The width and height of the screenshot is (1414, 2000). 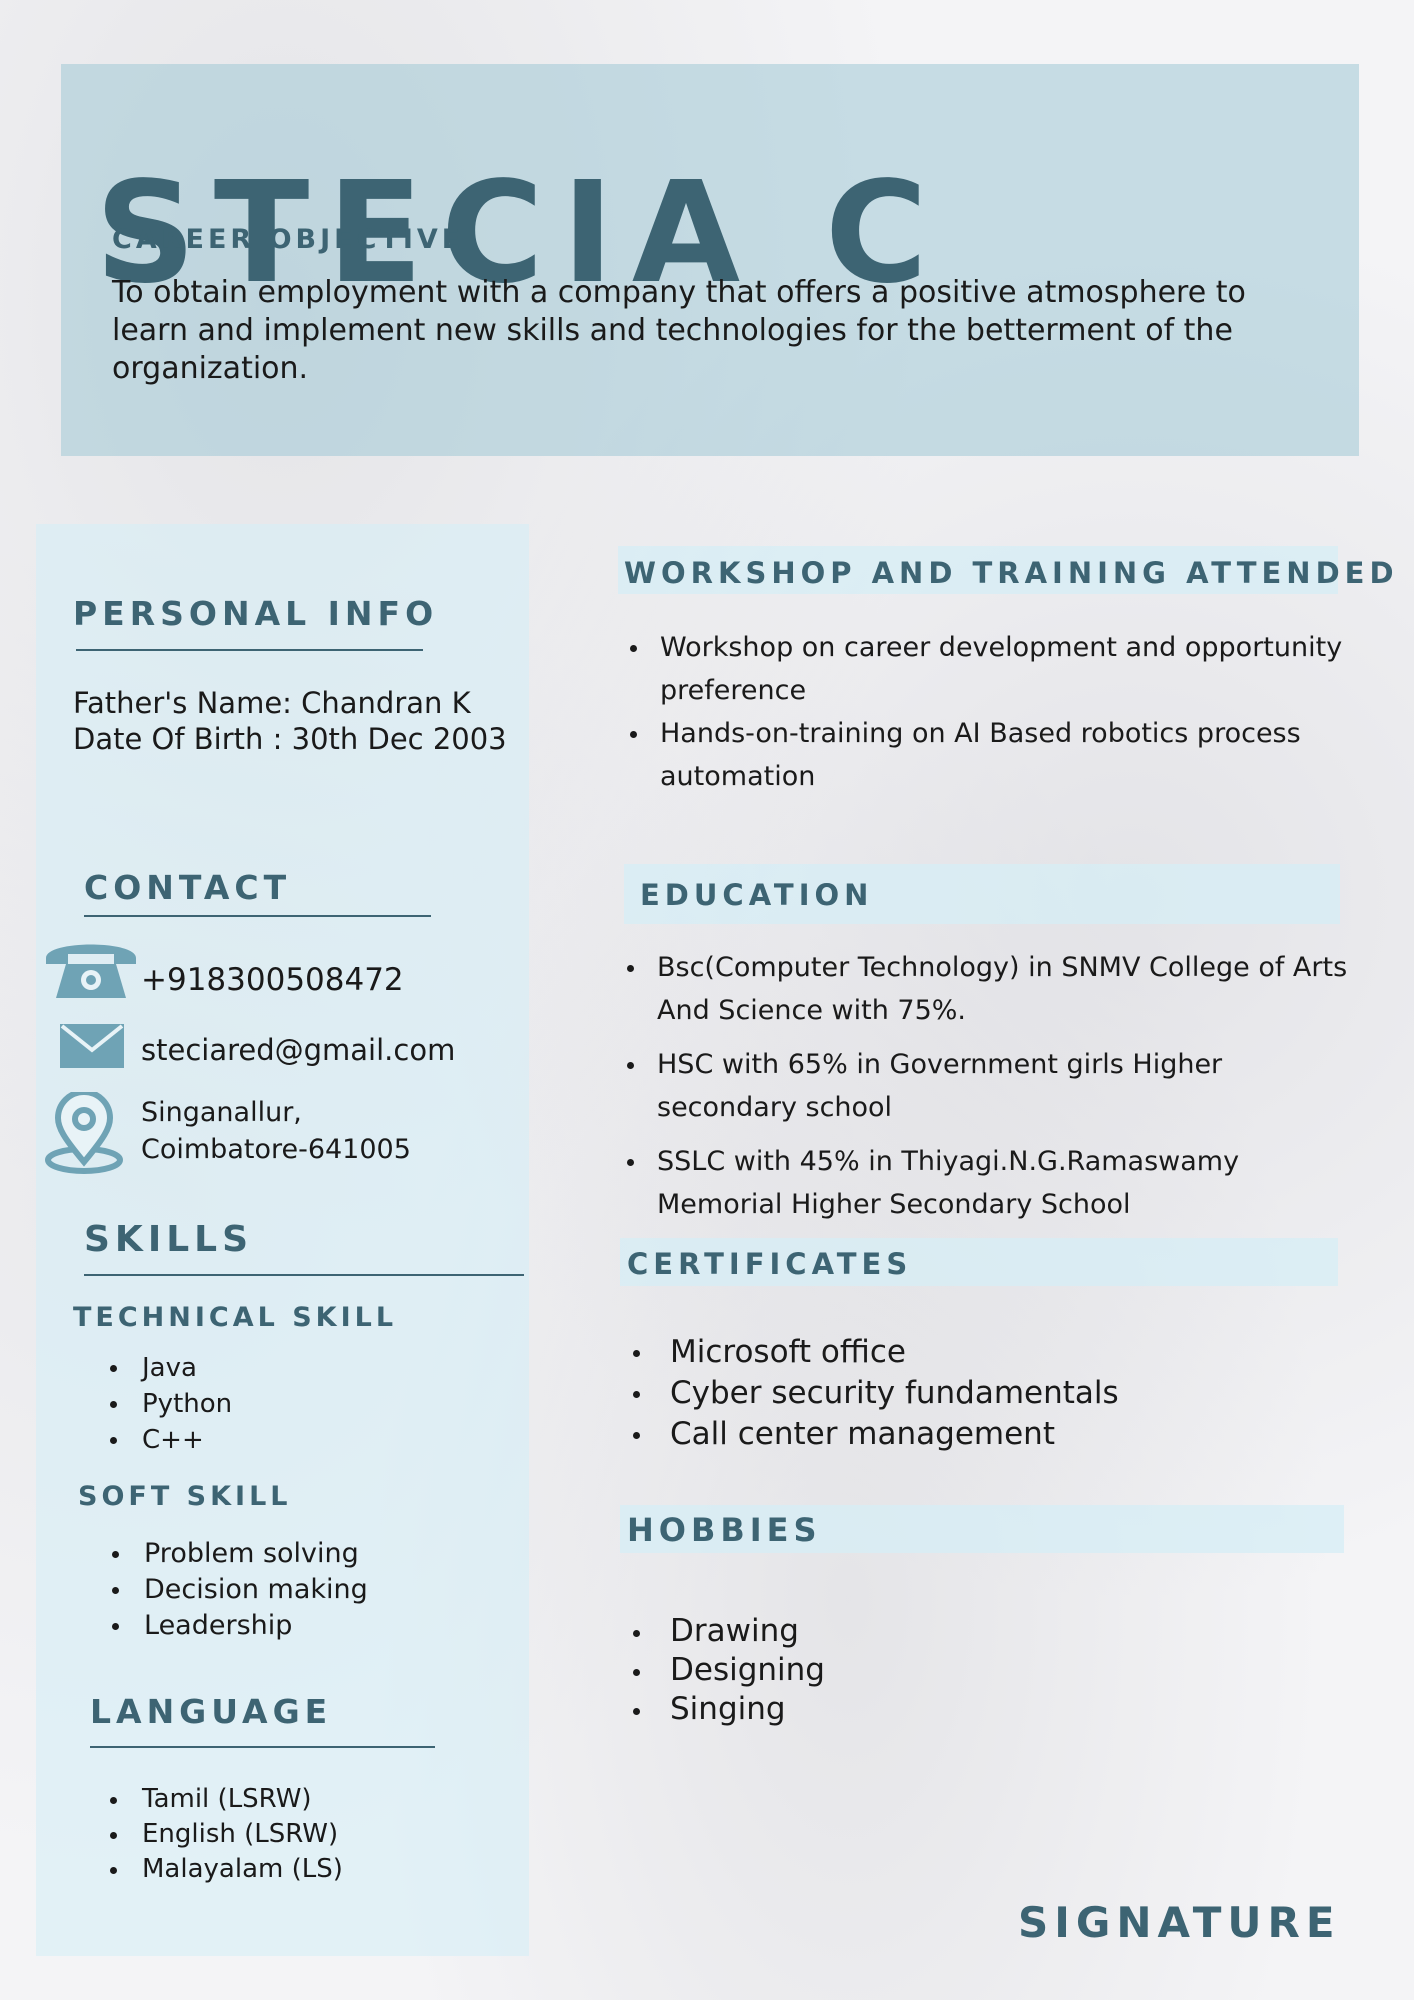 What do you see at coordinates (272, 980) in the screenshot?
I see `contact-phone: +918300508472` at bounding box center [272, 980].